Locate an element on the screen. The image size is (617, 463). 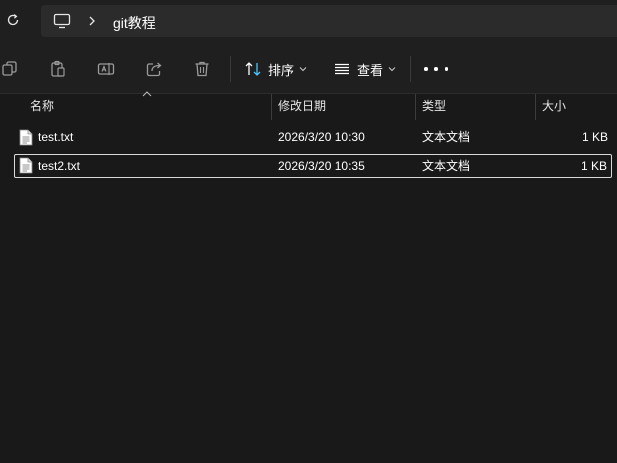
sort-label: 排序 is located at coordinates (281, 70).